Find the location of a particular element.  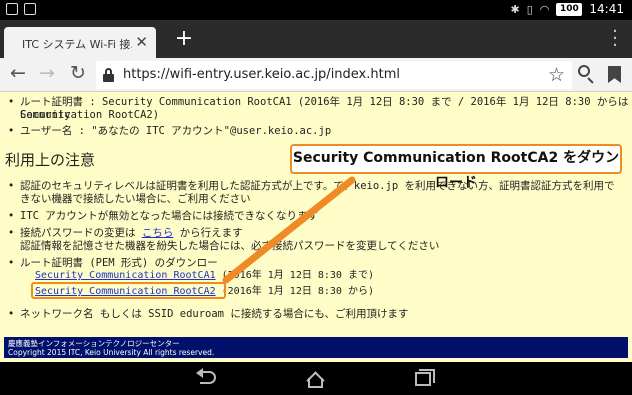

wifi-icon: ◠ is located at coordinates (544, 9).